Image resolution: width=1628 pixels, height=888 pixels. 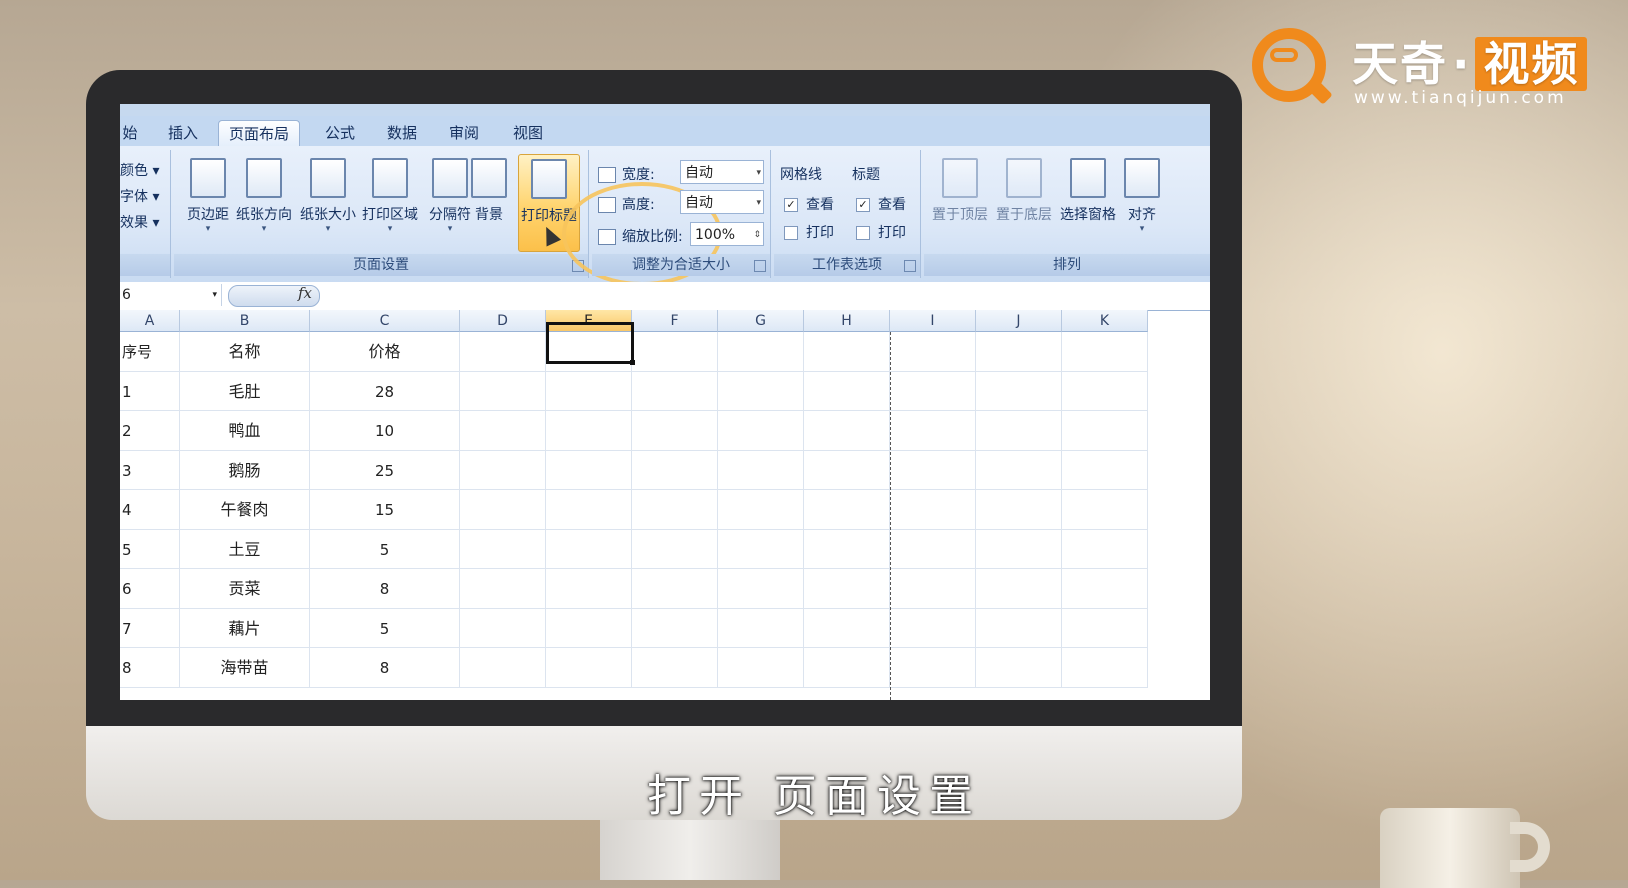 I want to click on column-header-I: I, so click(x=933, y=321).